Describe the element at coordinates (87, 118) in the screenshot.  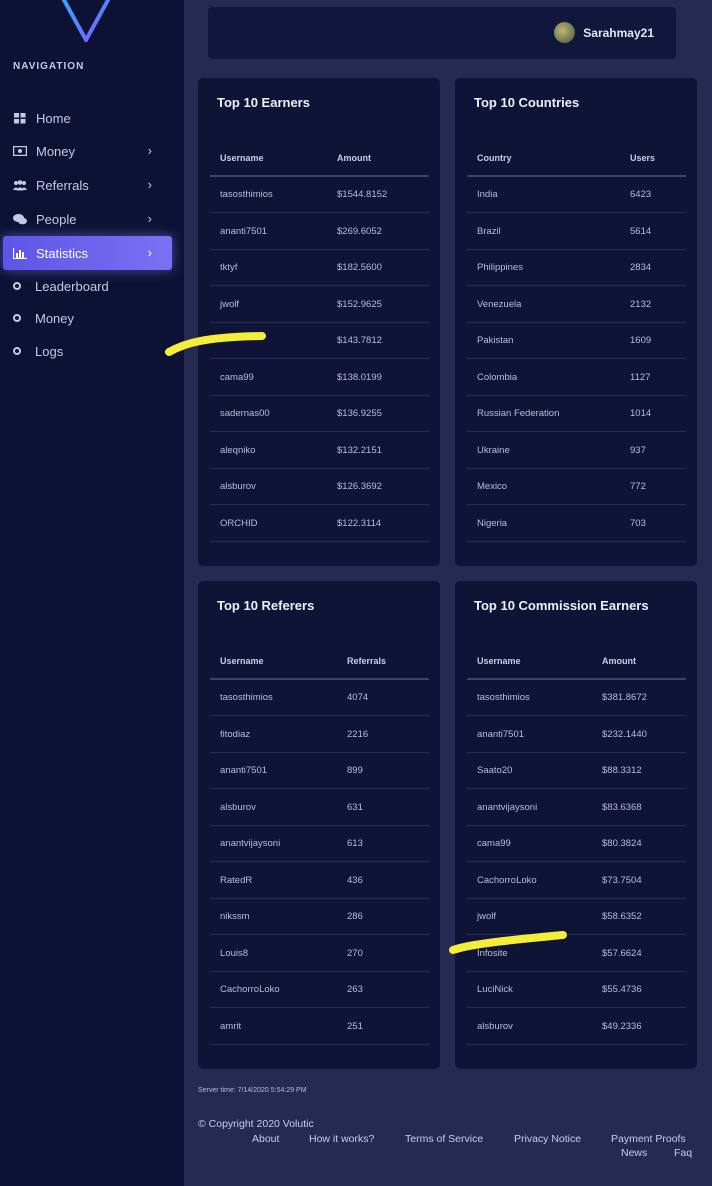
I see `sidebar-item-home: Home` at that location.